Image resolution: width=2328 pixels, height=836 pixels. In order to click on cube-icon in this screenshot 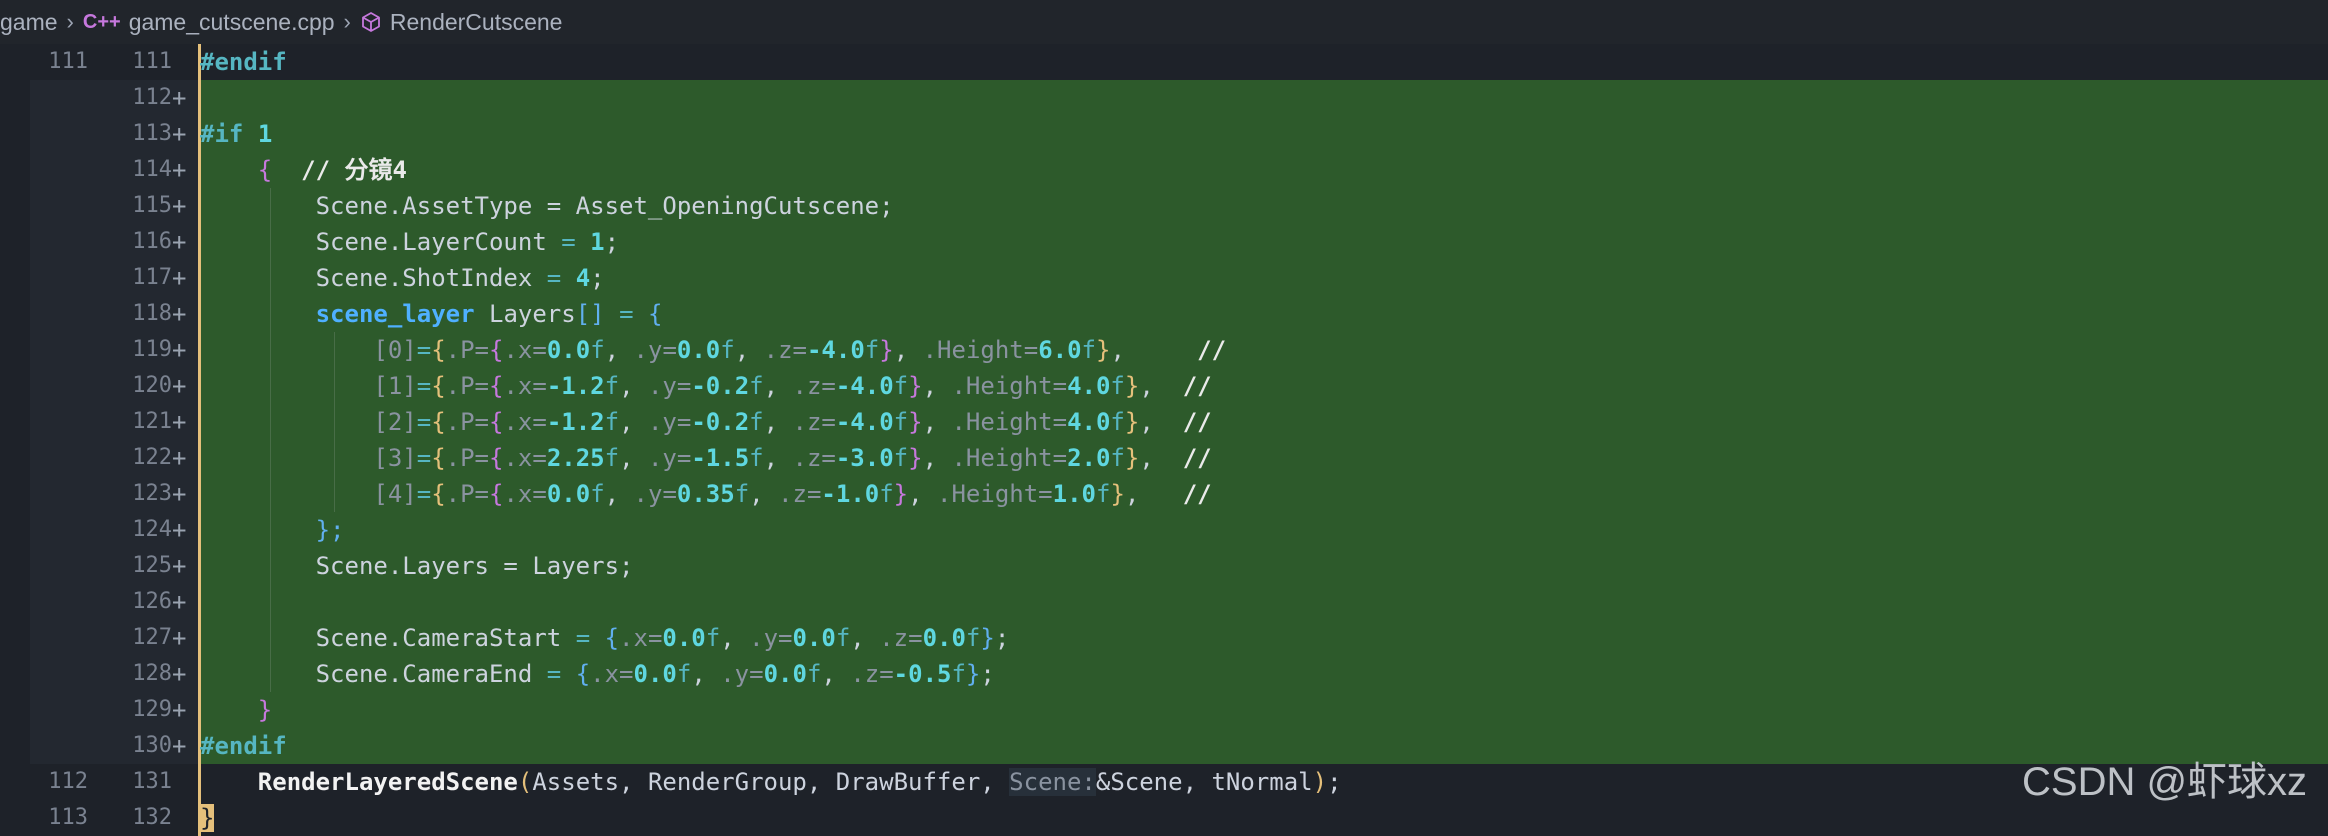, I will do `click(371, 22)`.